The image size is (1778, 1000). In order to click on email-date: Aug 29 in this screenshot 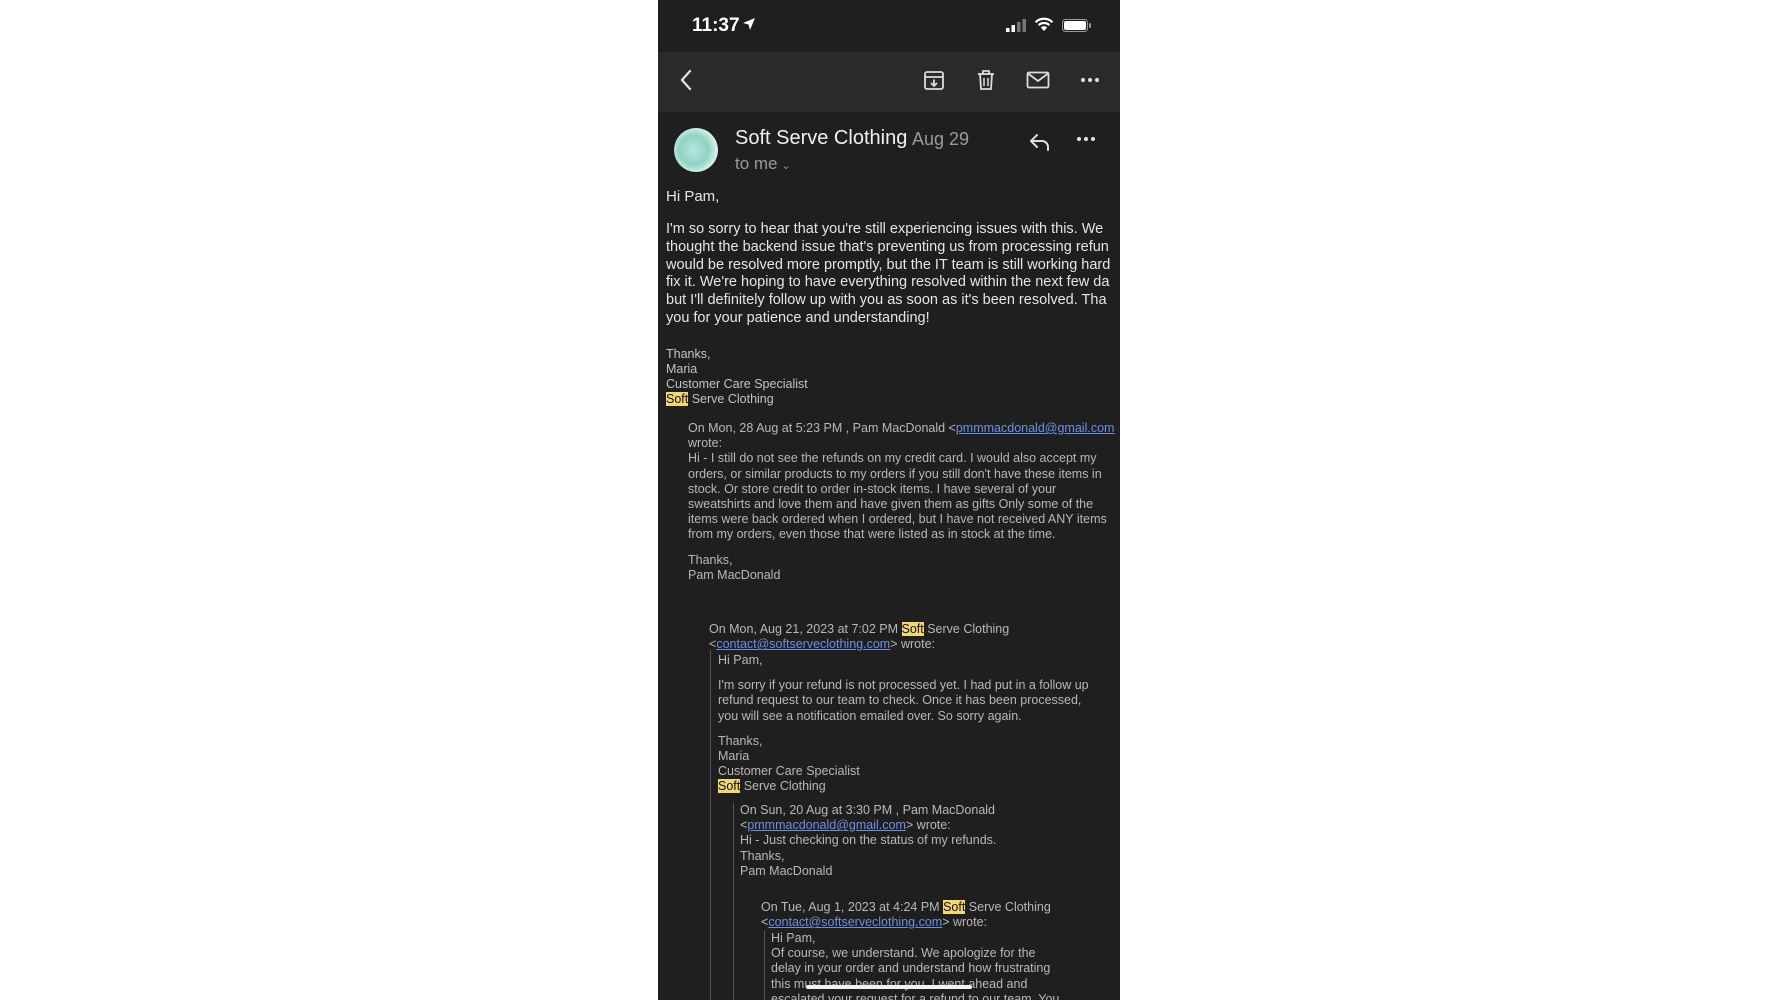, I will do `click(941, 139)`.